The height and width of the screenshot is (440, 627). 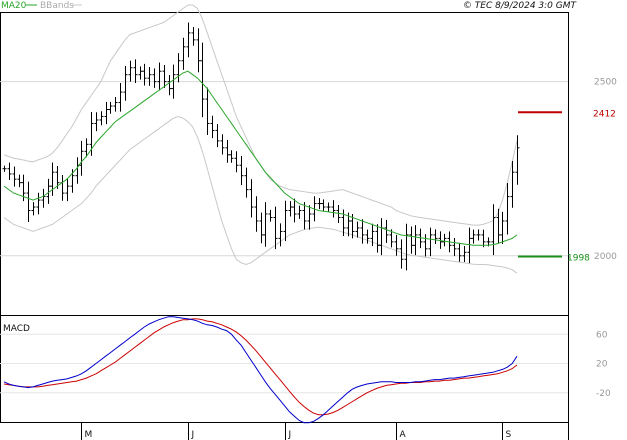 I want to click on macd-label: MACD, so click(x=16, y=329).